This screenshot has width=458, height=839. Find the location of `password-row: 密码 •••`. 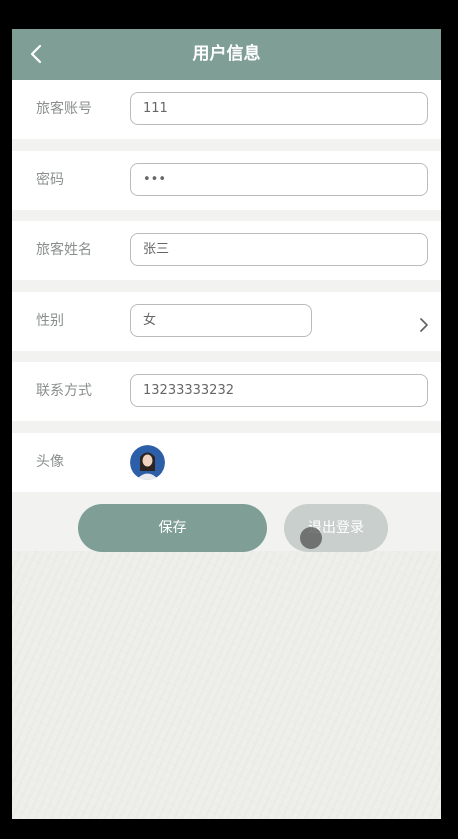

password-row: 密码 ••• is located at coordinates (226, 180).